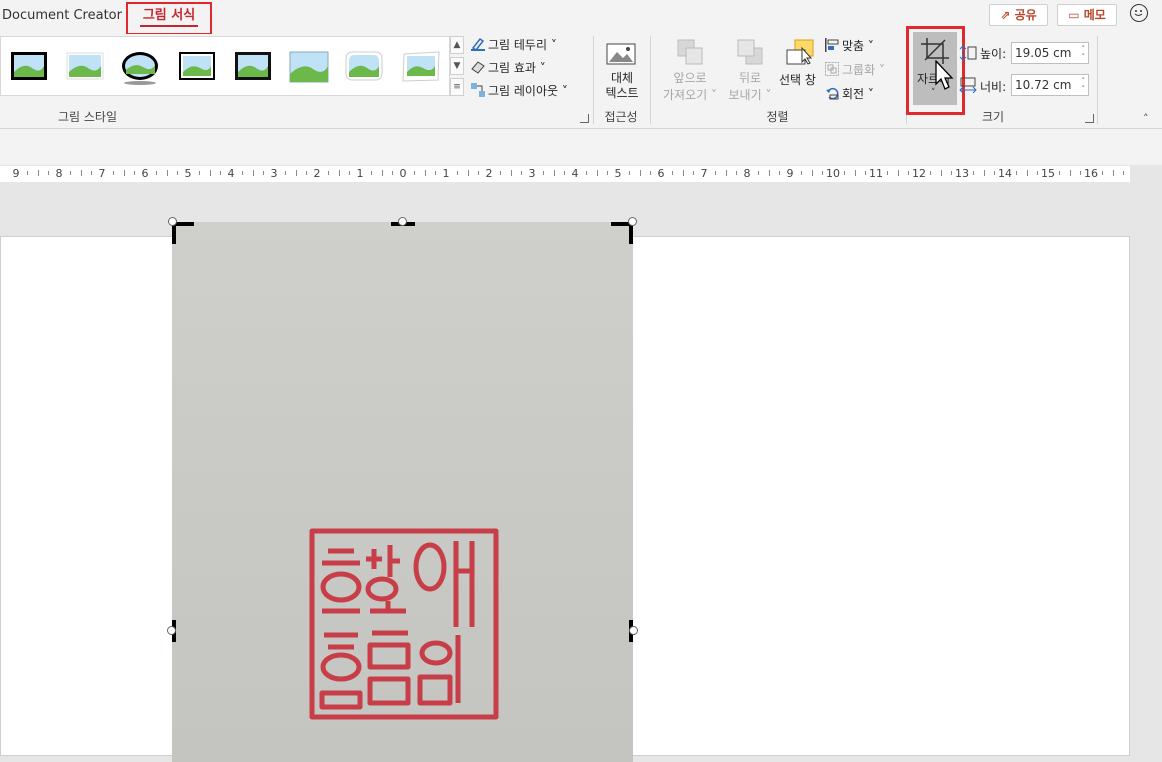 The image size is (1162, 762). I want to click on picture-border-label: 그림 테두리, so click(518, 45).